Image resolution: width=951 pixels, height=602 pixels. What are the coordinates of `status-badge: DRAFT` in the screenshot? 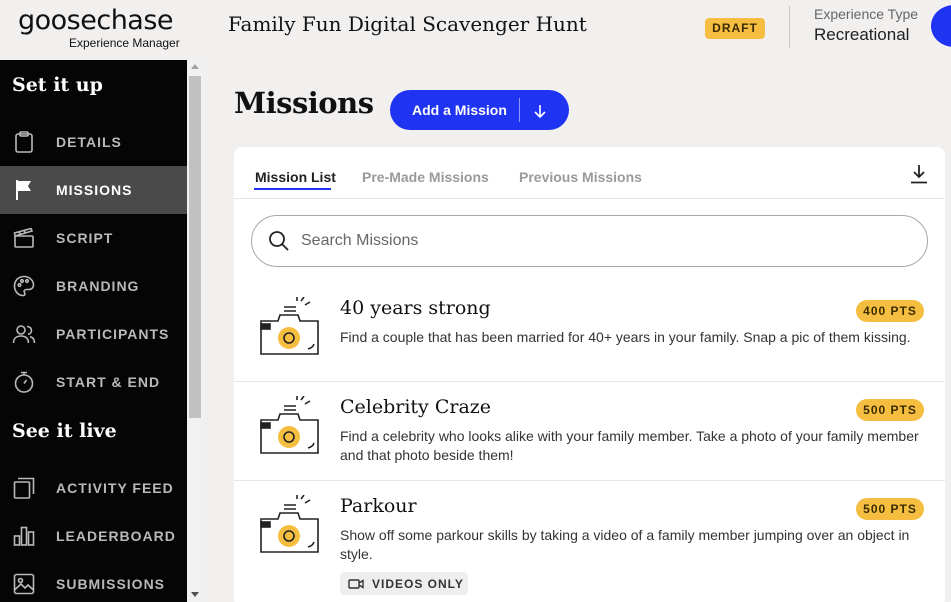 It's located at (735, 28).